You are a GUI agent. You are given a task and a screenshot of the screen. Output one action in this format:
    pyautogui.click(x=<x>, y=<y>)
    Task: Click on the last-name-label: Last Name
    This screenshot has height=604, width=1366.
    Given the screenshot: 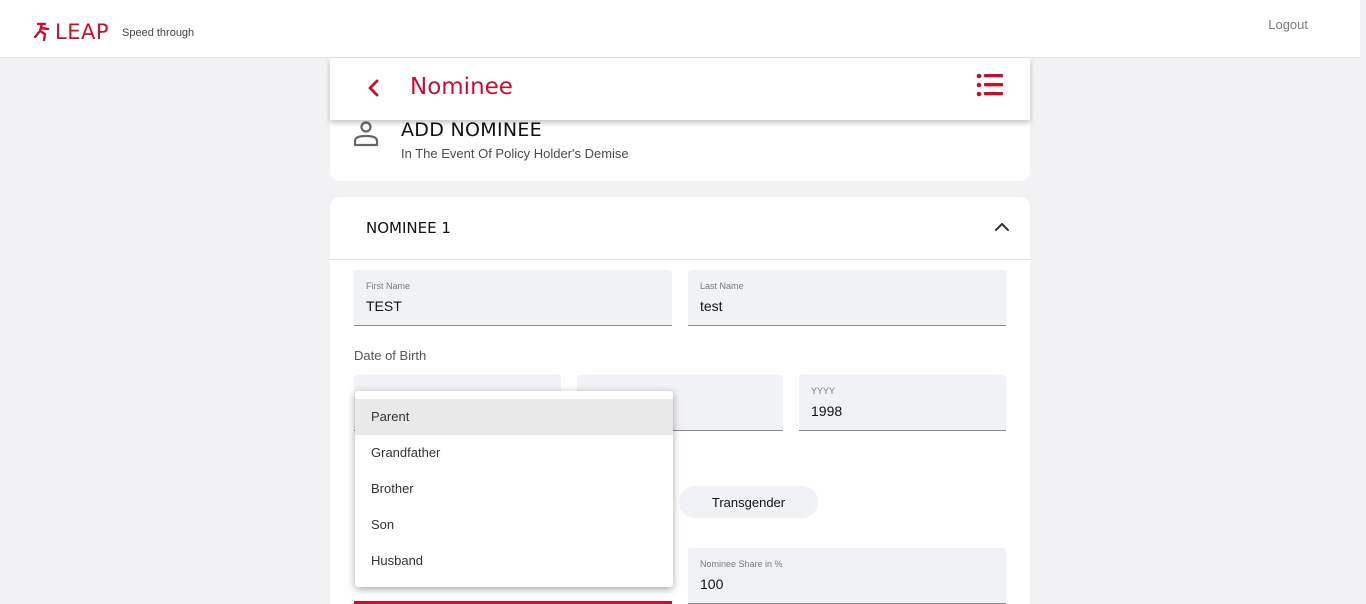 What is the action you would take?
    pyautogui.click(x=722, y=286)
    